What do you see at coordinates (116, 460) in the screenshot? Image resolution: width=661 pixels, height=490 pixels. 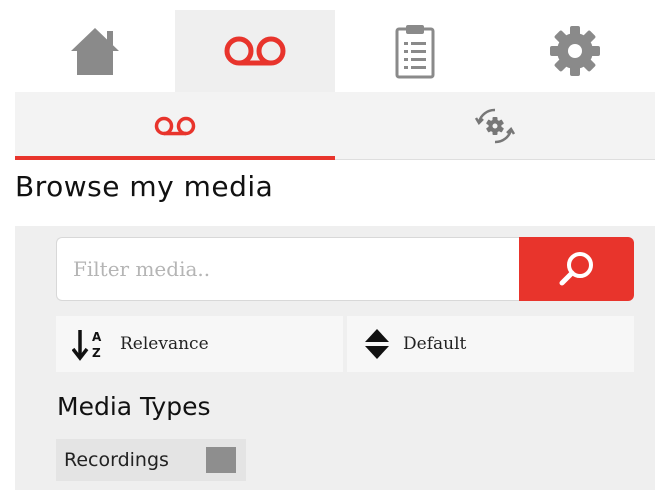 I see `media-type-label: Recordings` at bounding box center [116, 460].